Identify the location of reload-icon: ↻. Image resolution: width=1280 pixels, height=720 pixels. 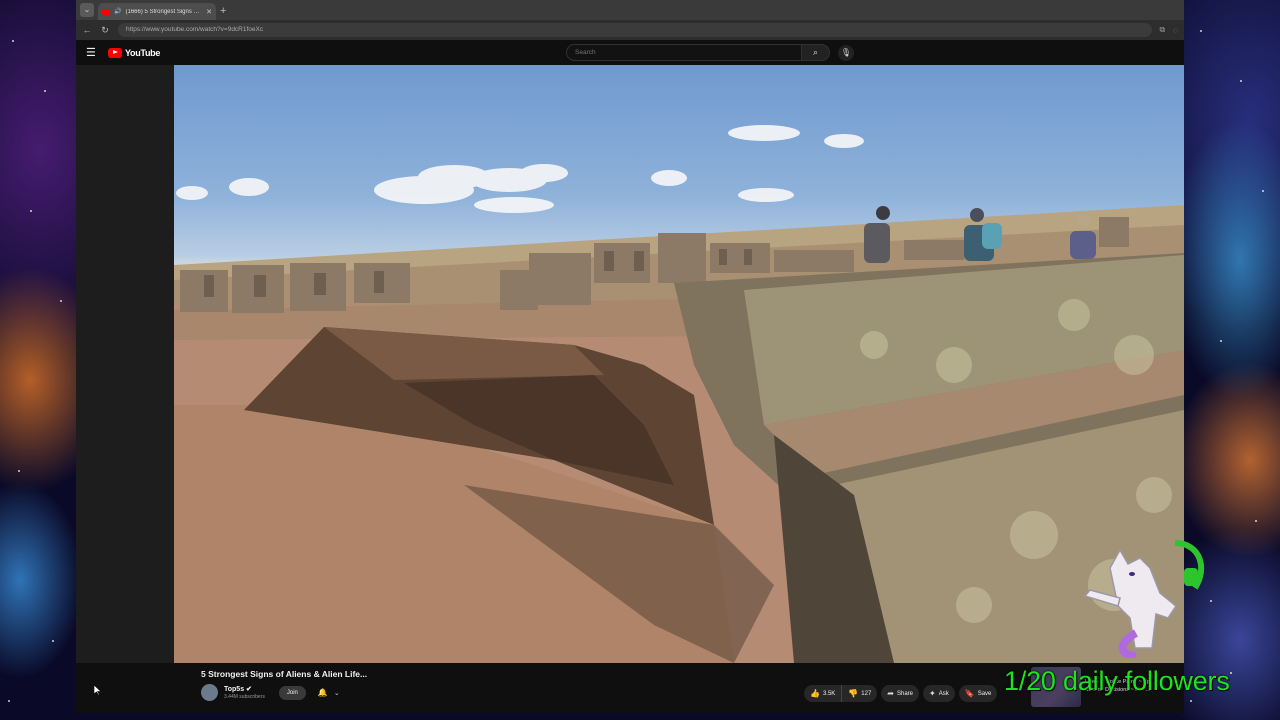
(105, 30).